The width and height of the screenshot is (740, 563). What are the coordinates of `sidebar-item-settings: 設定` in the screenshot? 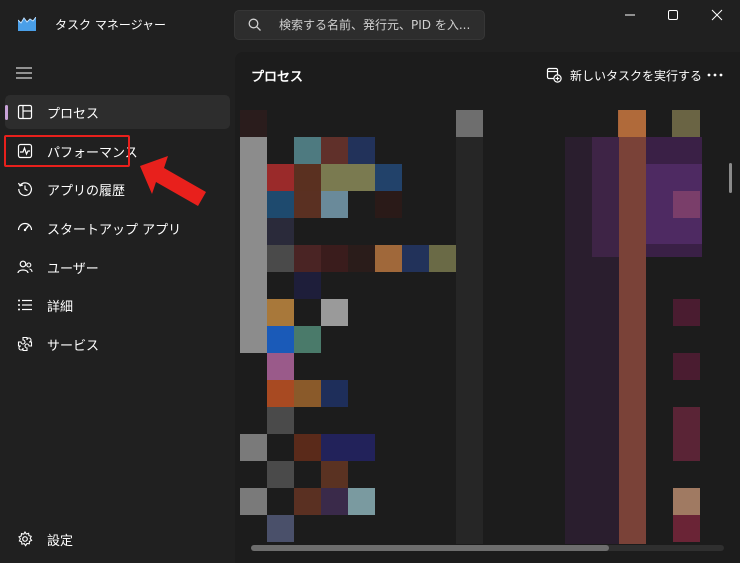 It's located at (117, 539).